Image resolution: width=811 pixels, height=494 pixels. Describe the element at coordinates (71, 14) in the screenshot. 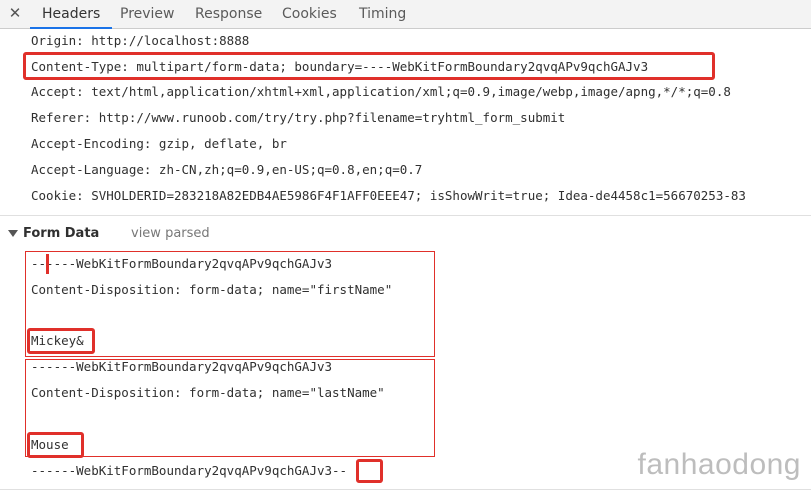

I see `tab-headers: Headers` at that location.